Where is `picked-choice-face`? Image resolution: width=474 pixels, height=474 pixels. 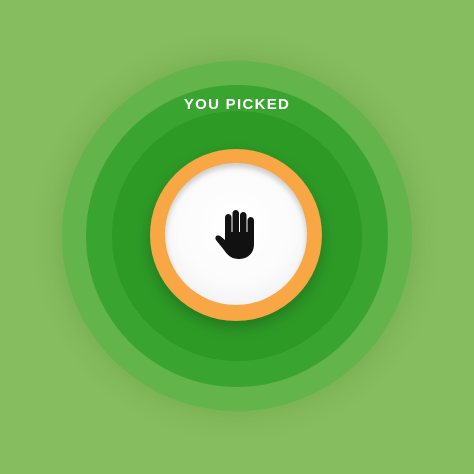
picked-choice-face is located at coordinates (236, 234).